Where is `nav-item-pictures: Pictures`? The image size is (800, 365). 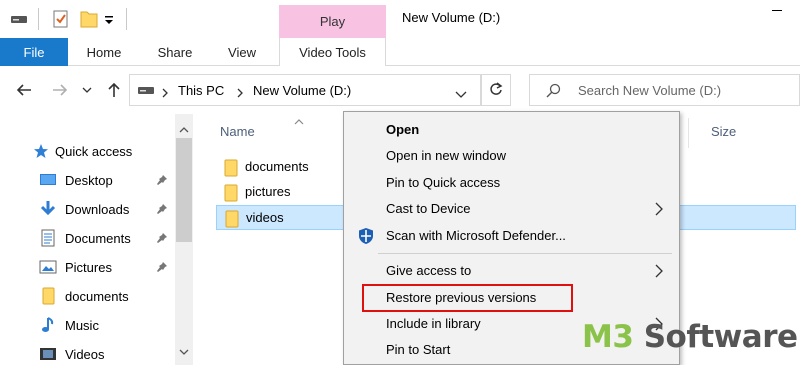
nav-item-pictures: Pictures is located at coordinates (87, 267).